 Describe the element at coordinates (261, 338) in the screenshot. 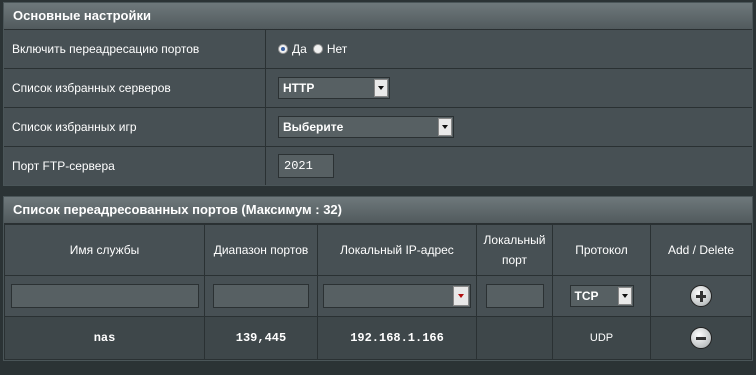

I see `row-range: 139,445` at that location.